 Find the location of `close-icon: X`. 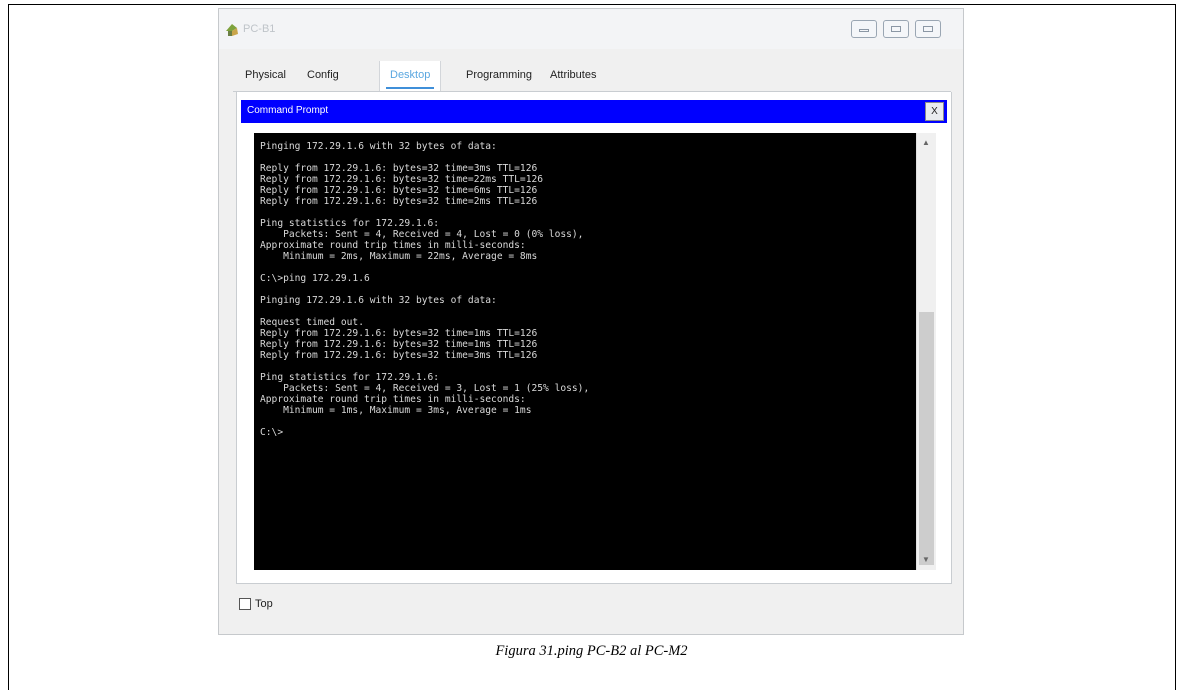

close-icon: X is located at coordinates (934, 111).